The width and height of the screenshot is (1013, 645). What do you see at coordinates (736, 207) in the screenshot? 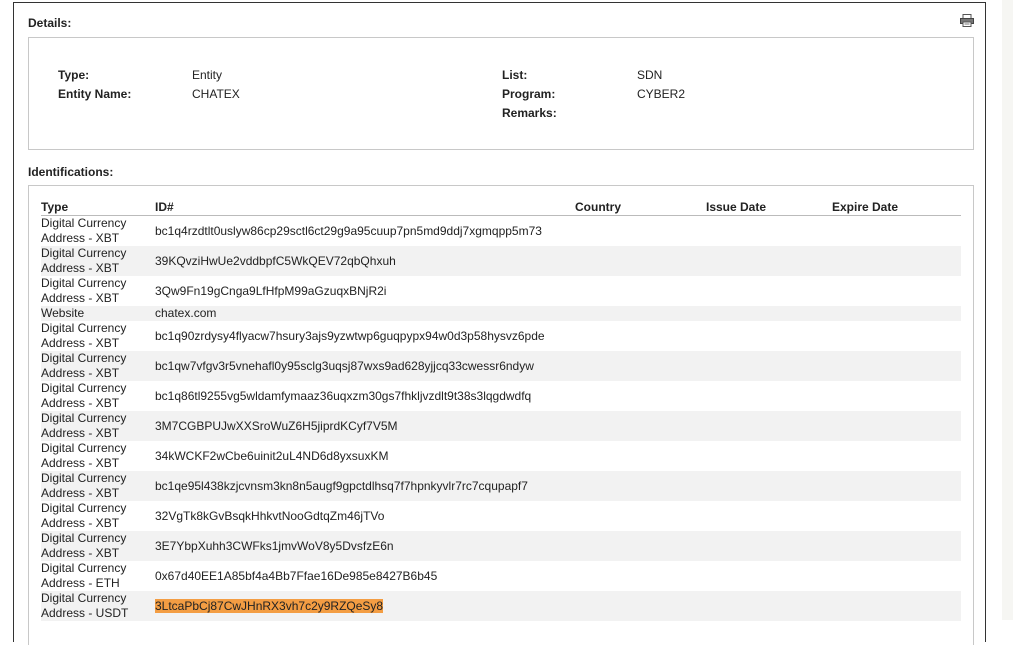
I see `column-header-issue-date: Issue Date` at bounding box center [736, 207].